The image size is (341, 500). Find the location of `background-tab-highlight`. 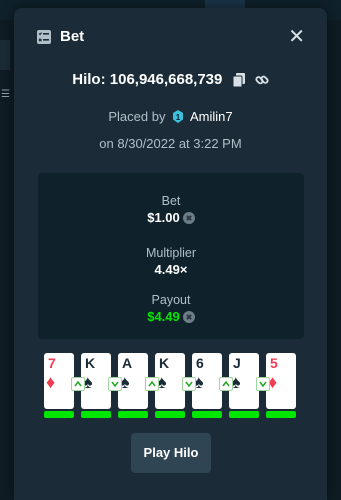

background-tab-highlight is located at coordinates (225, 4).